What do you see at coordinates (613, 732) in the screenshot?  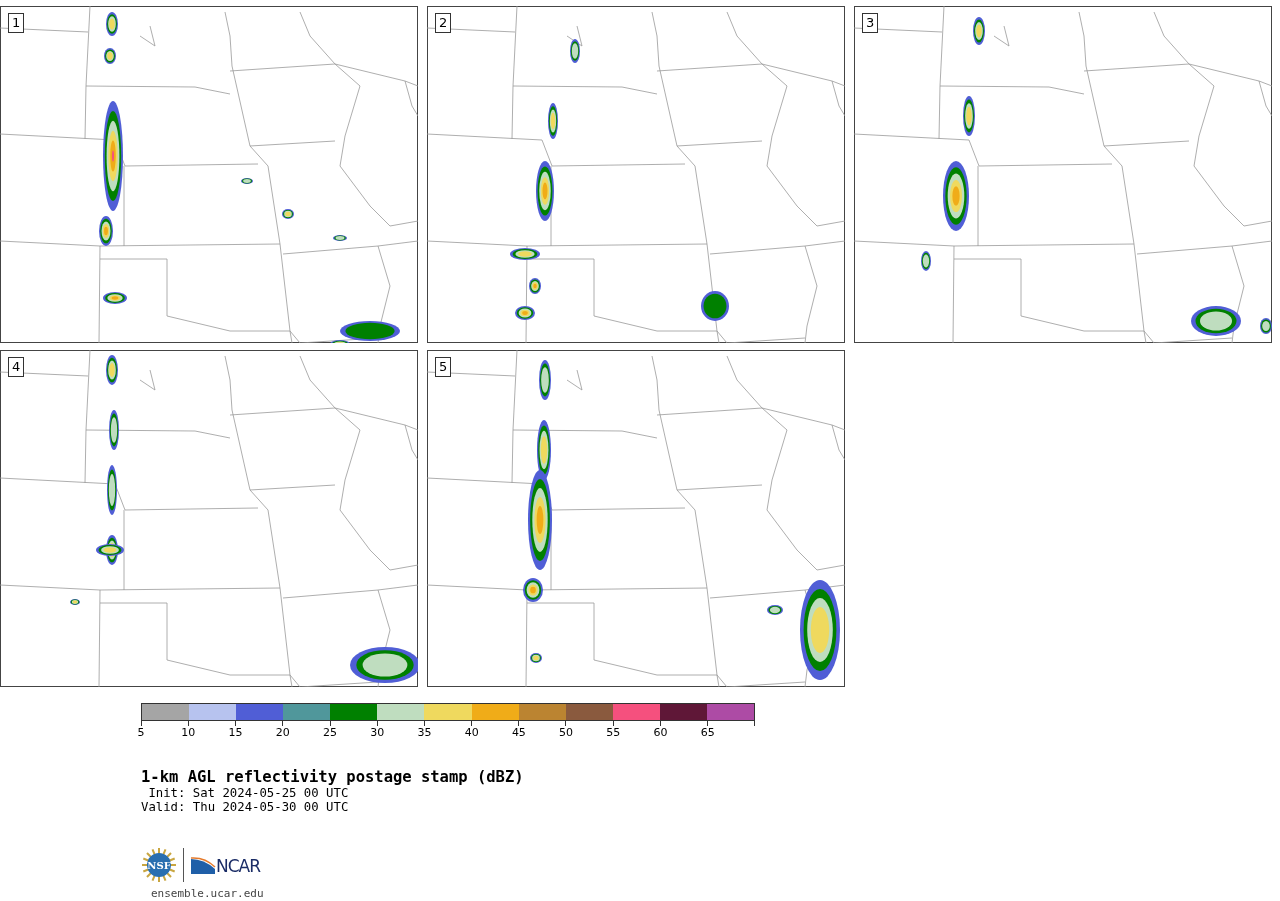 I see `scale-tick-label: 55` at bounding box center [613, 732].